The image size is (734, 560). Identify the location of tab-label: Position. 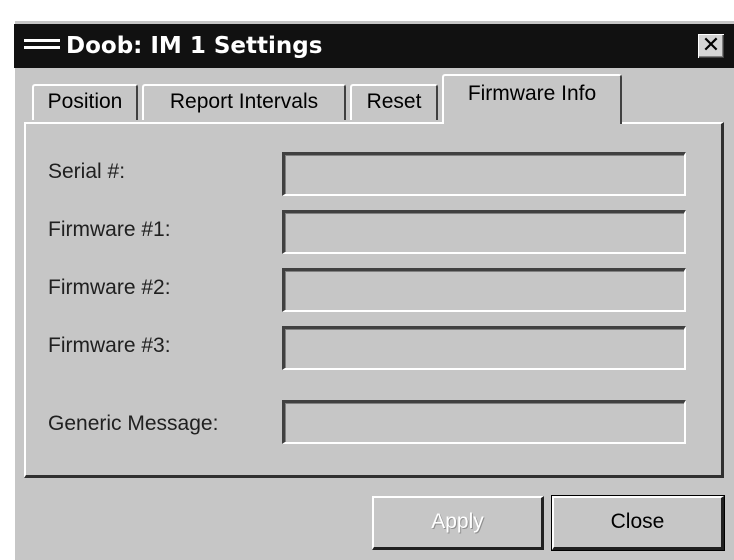
(85, 101).